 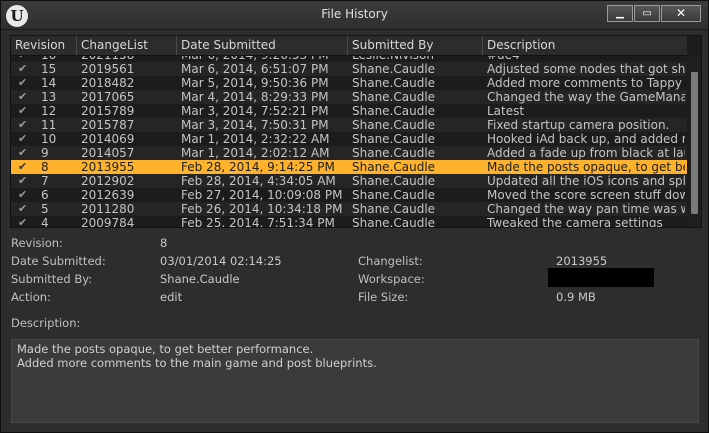 I want to click on row-revision: 7, so click(x=45, y=181).